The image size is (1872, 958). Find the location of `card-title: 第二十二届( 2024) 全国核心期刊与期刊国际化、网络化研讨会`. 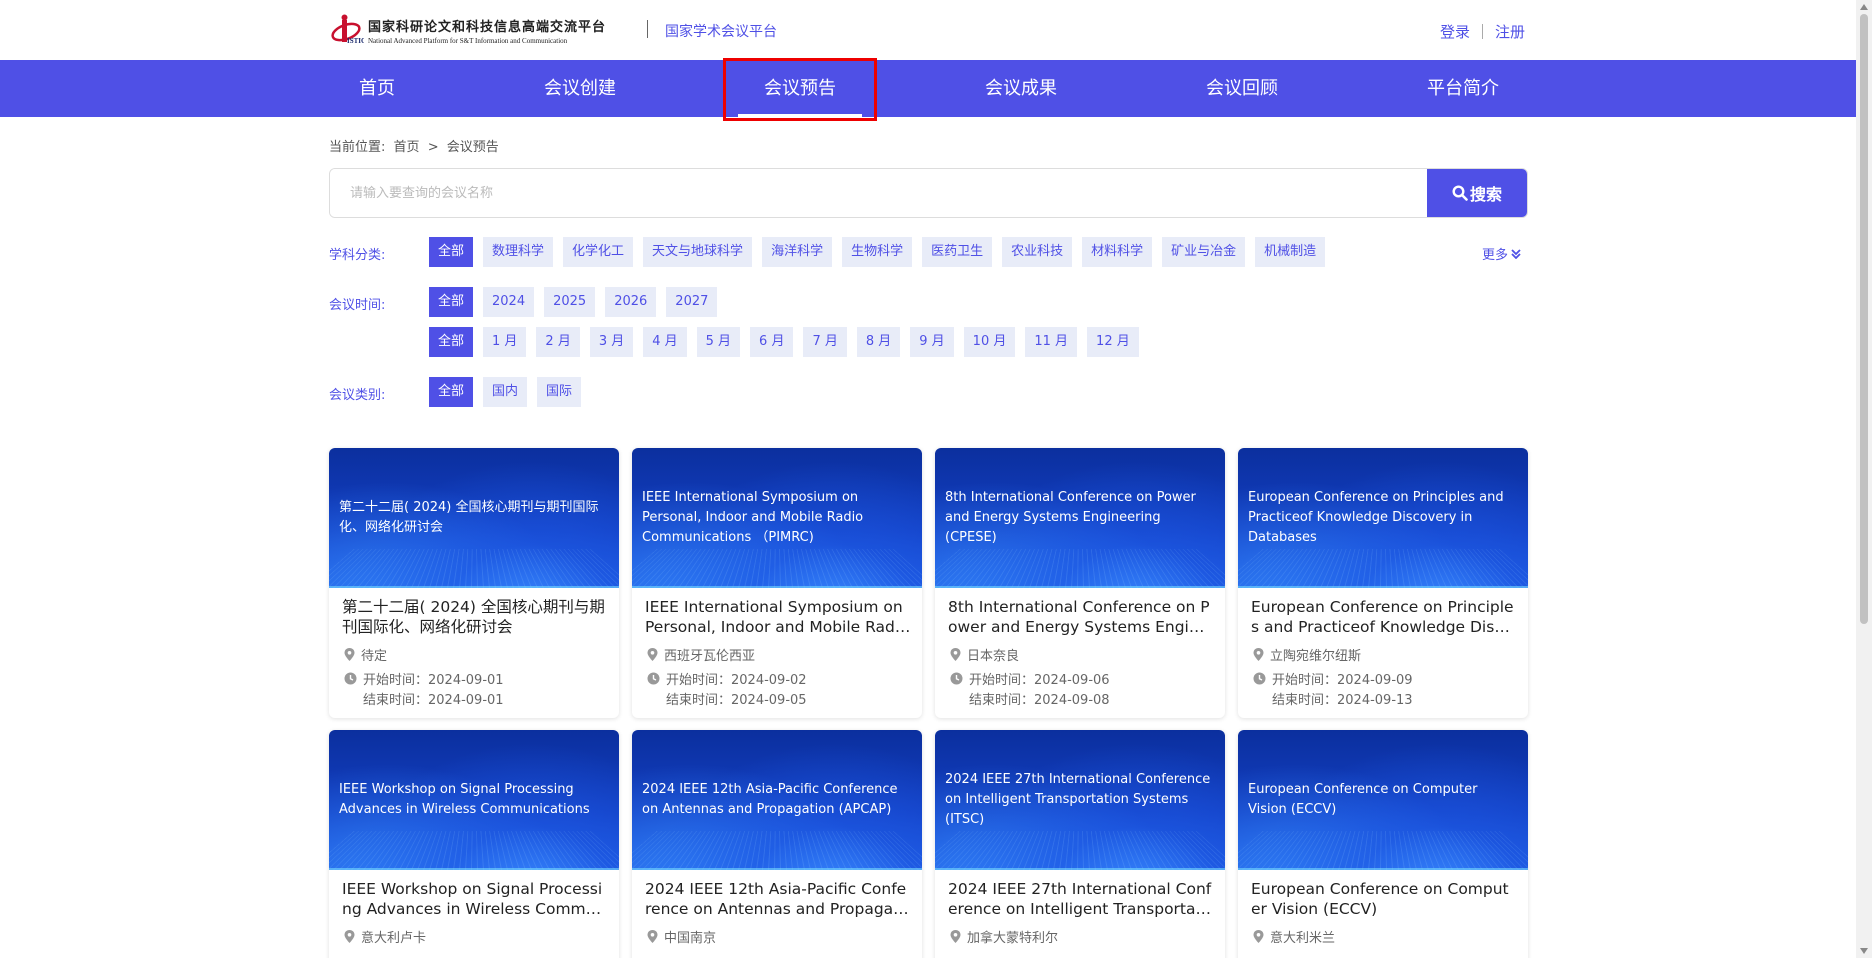

card-title: 第二十二届( 2024) 全国核心期刊与期刊国际化、网络化研讨会 is located at coordinates (475, 617).